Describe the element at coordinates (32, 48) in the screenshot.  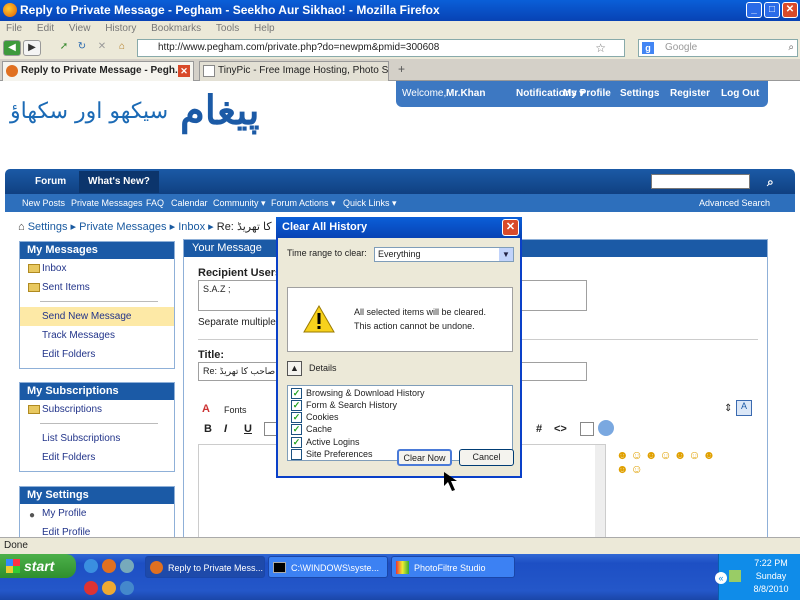
I see `forward-button: ▶` at that location.